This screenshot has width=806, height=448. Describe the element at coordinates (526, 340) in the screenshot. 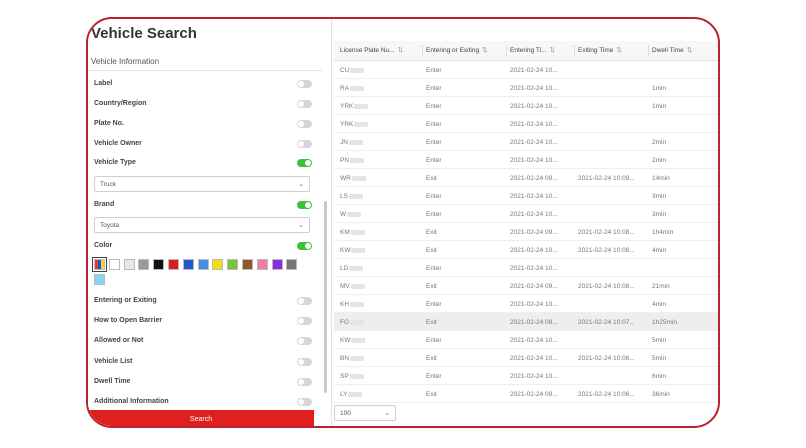

I see `table-row: KW Enter 2021-02-24 10... 5min` at that location.